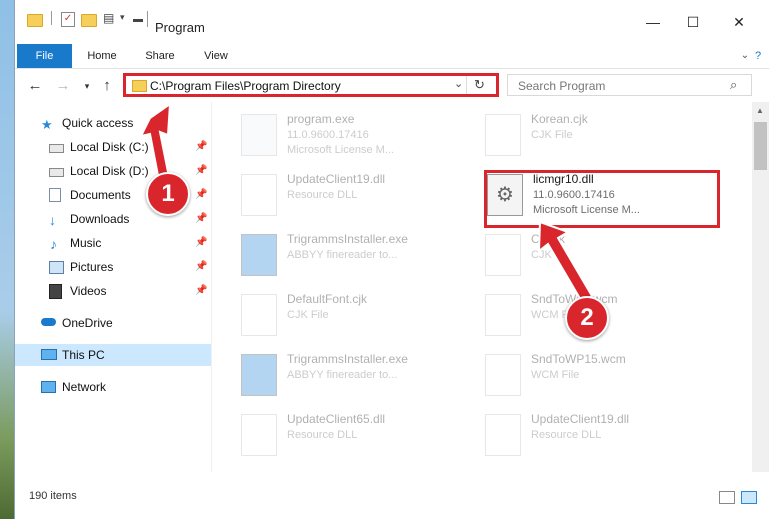 The width and height of the screenshot is (769, 519). Describe the element at coordinates (565, 262) in the screenshot. I see `arrow-2-icon` at that location.